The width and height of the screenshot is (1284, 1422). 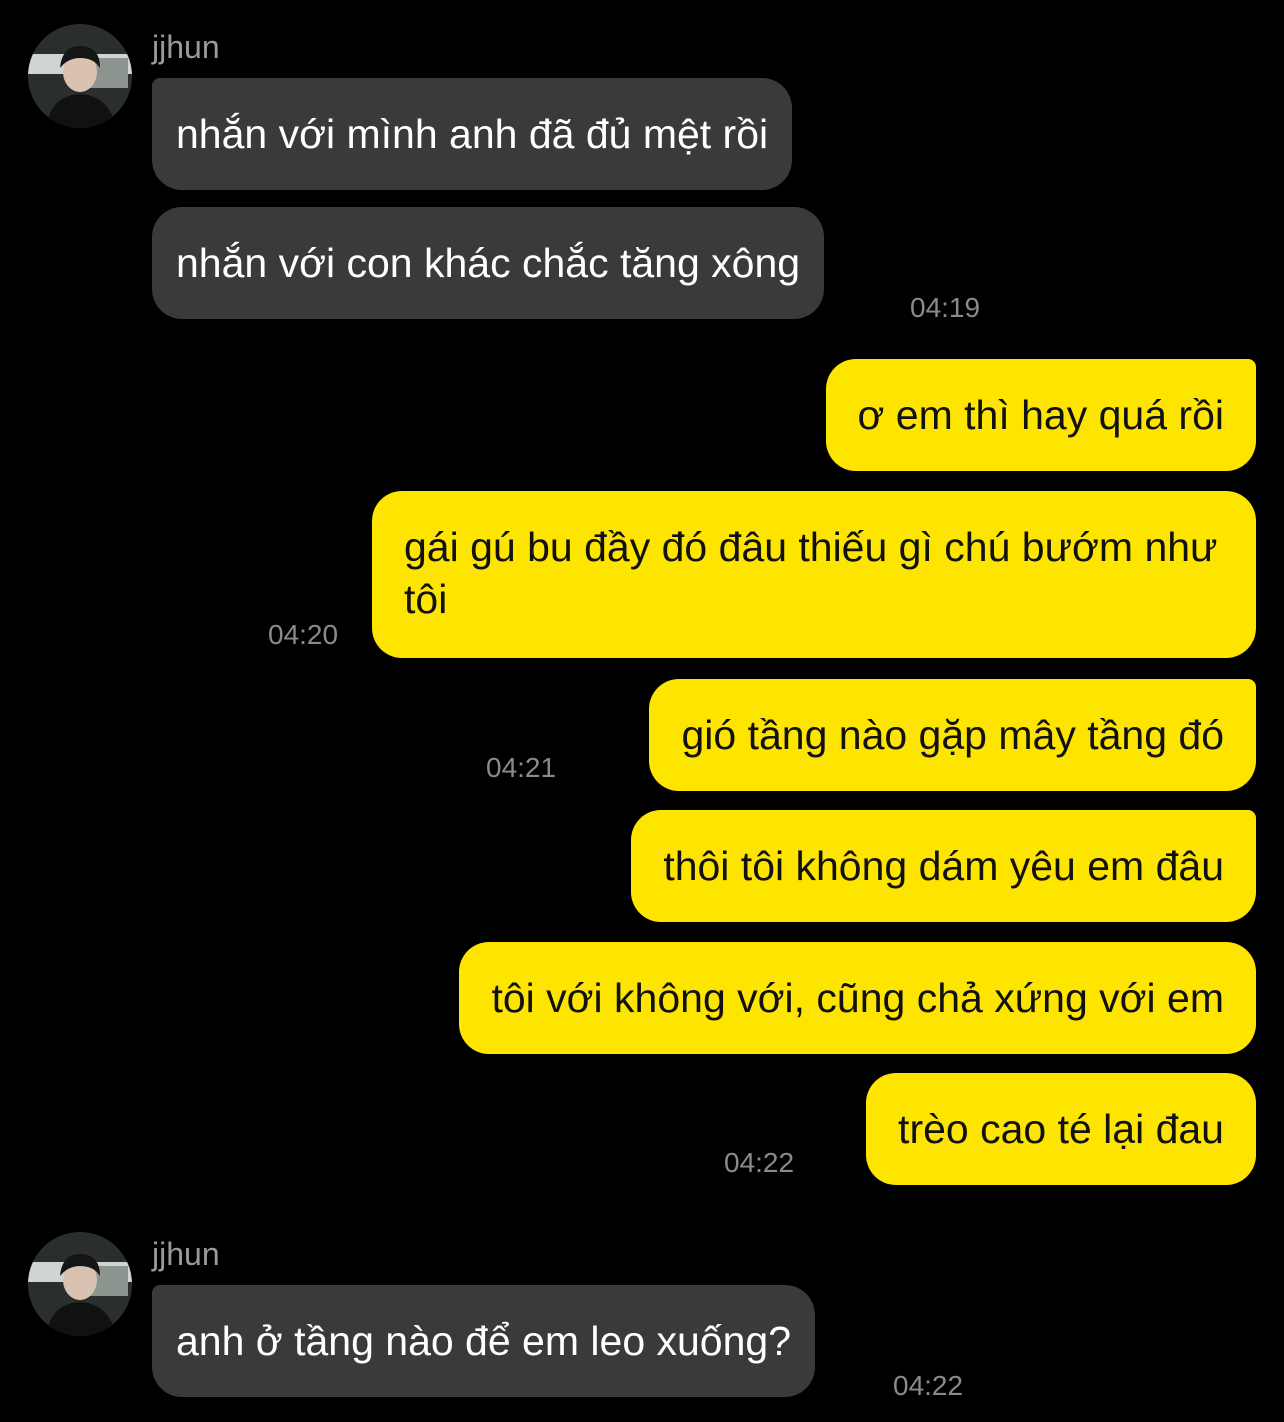 I want to click on incoming-message: nhắn với con khác chắc tăng xông, so click(x=488, y=263).